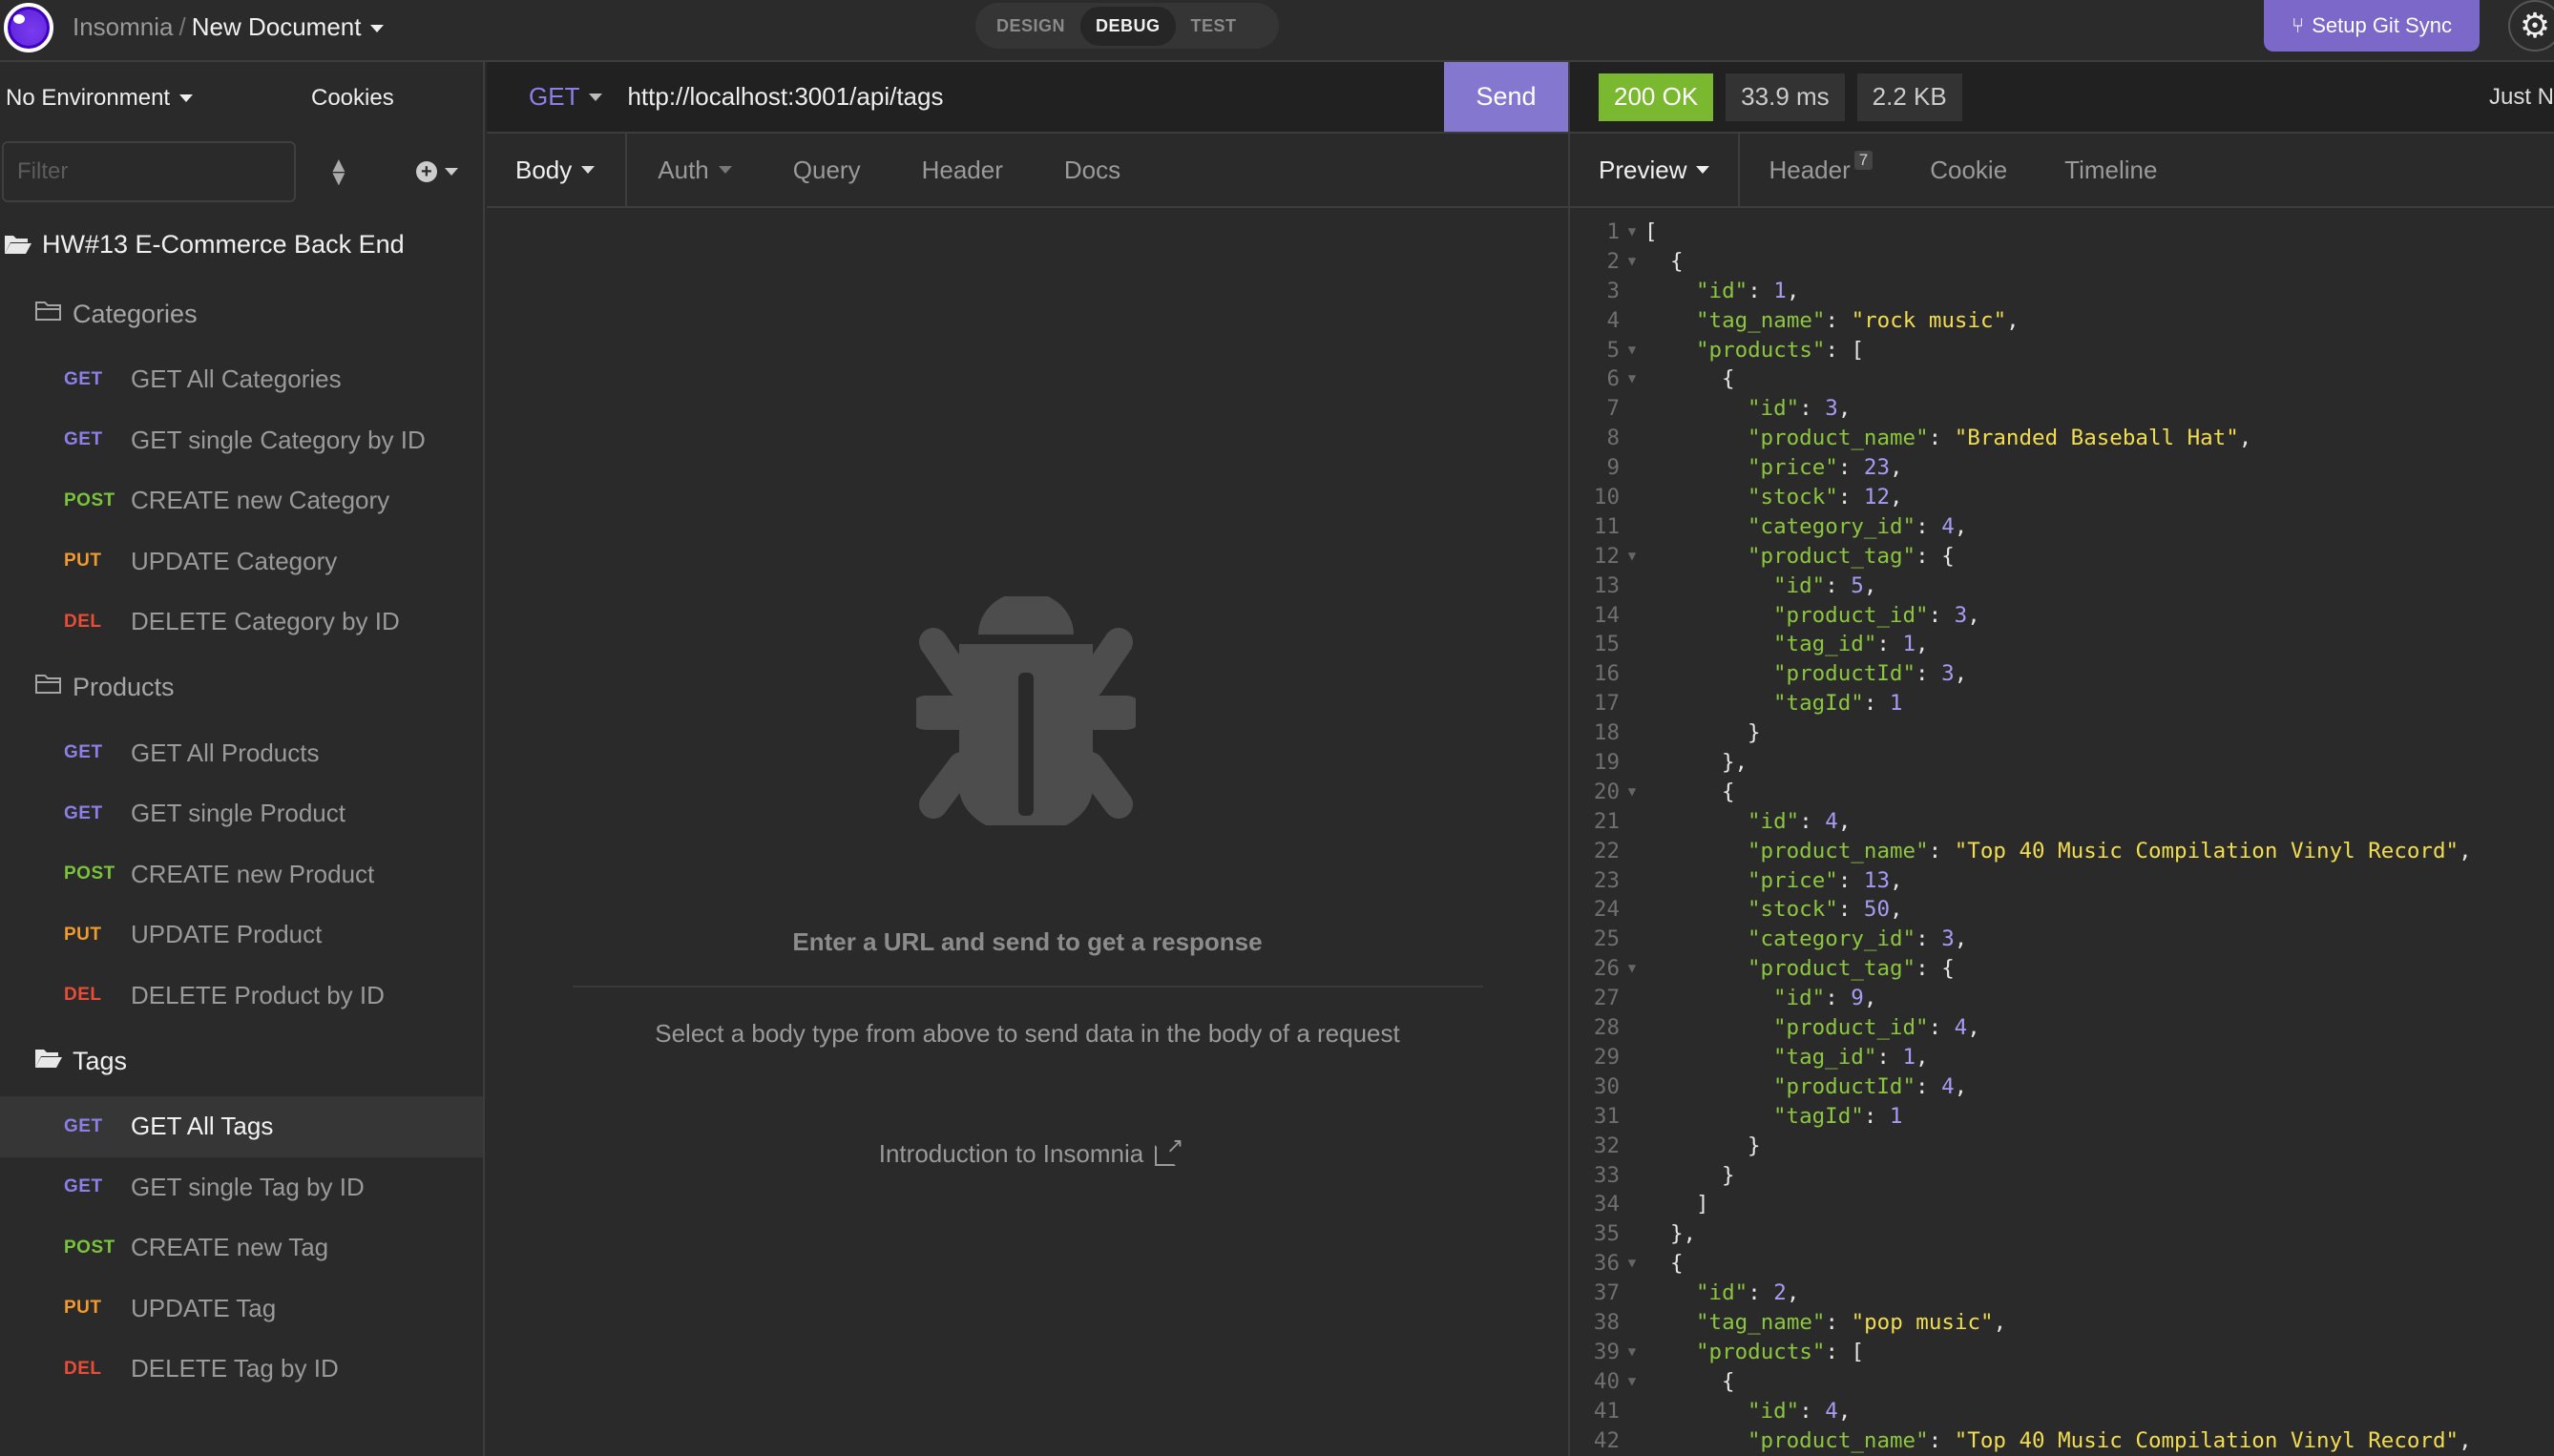 The height and width of the screenshot is (1456, 2554). Describe the element at coordinates (1810, 170) in the screenshot. I see `tab-label: Header` at that location.